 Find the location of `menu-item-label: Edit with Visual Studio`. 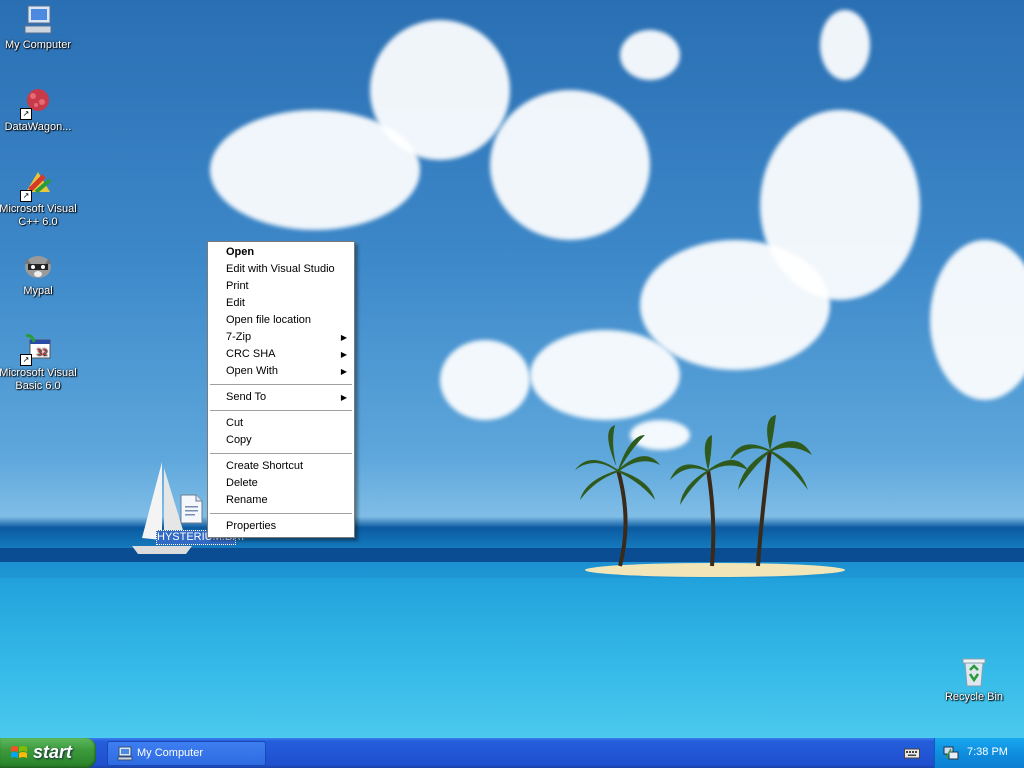

menu-item-label: Edit with Visual Studio is located at coordinates (280, 269).